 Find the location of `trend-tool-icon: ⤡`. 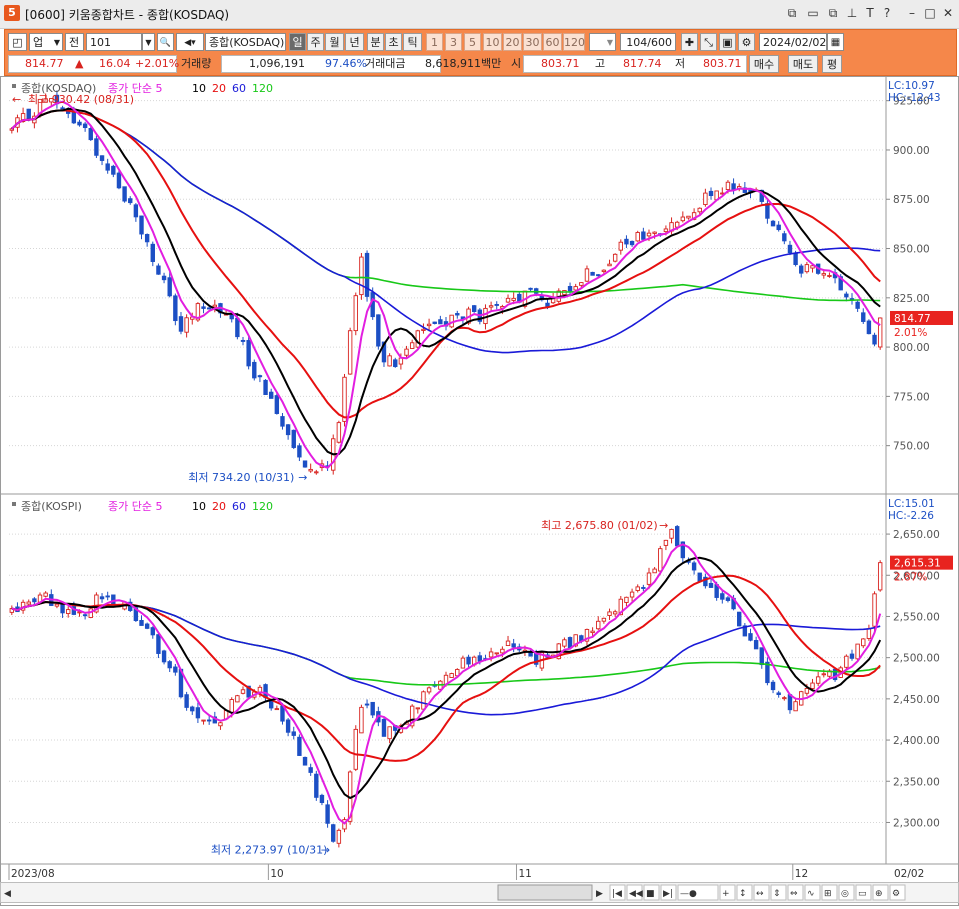

trend-tool-icon: ⤡ is located at coordinates (708, 42).